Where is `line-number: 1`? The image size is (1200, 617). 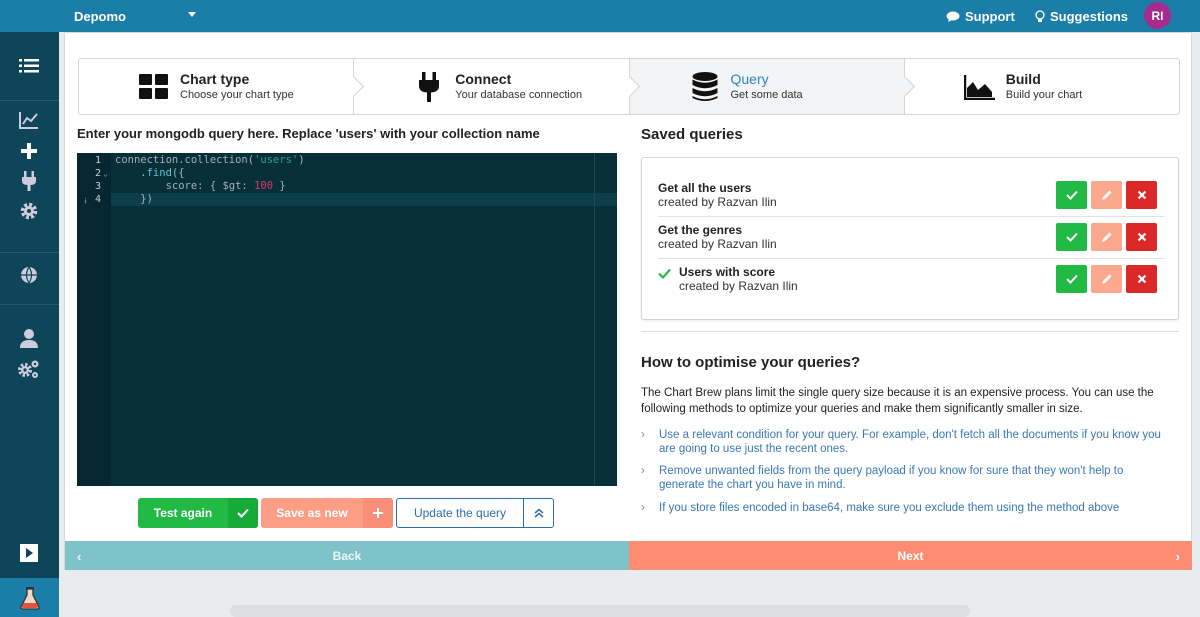 line-number: 1 is located at coordinates (97, 160).